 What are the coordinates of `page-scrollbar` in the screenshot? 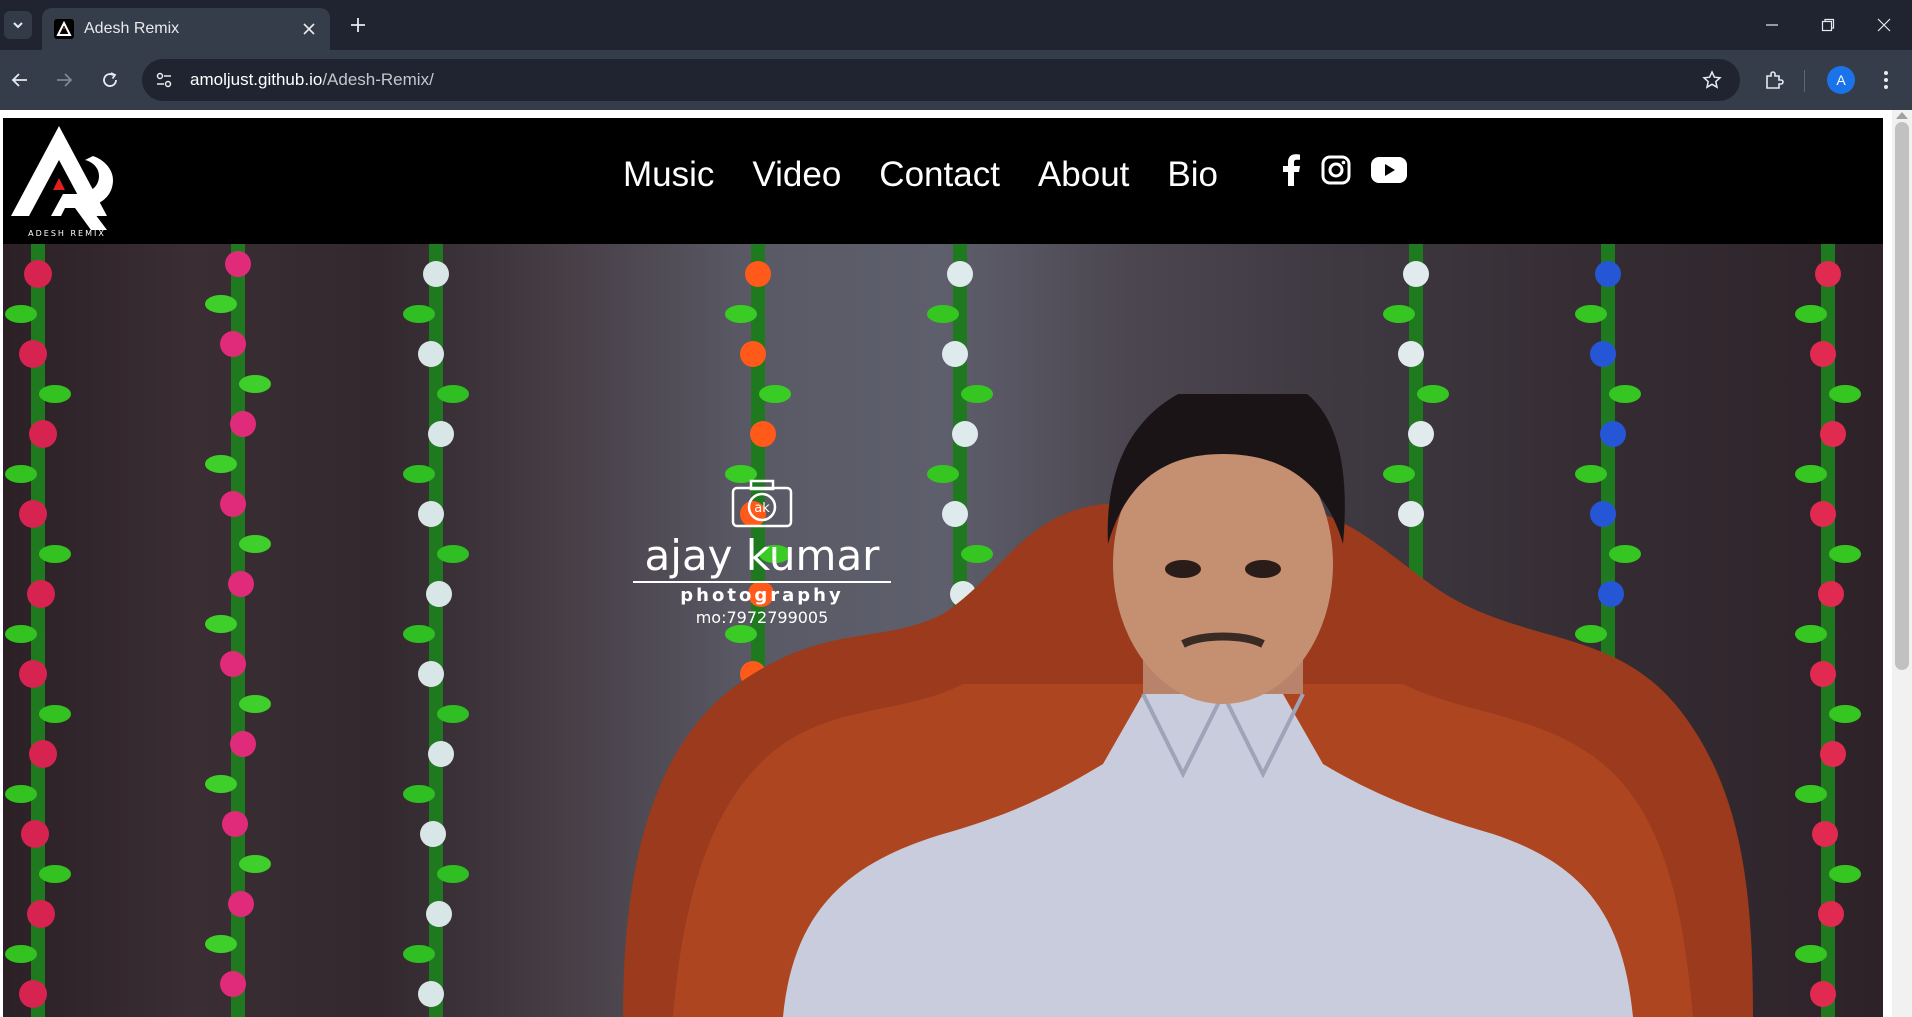 It's located at (1902, 563).